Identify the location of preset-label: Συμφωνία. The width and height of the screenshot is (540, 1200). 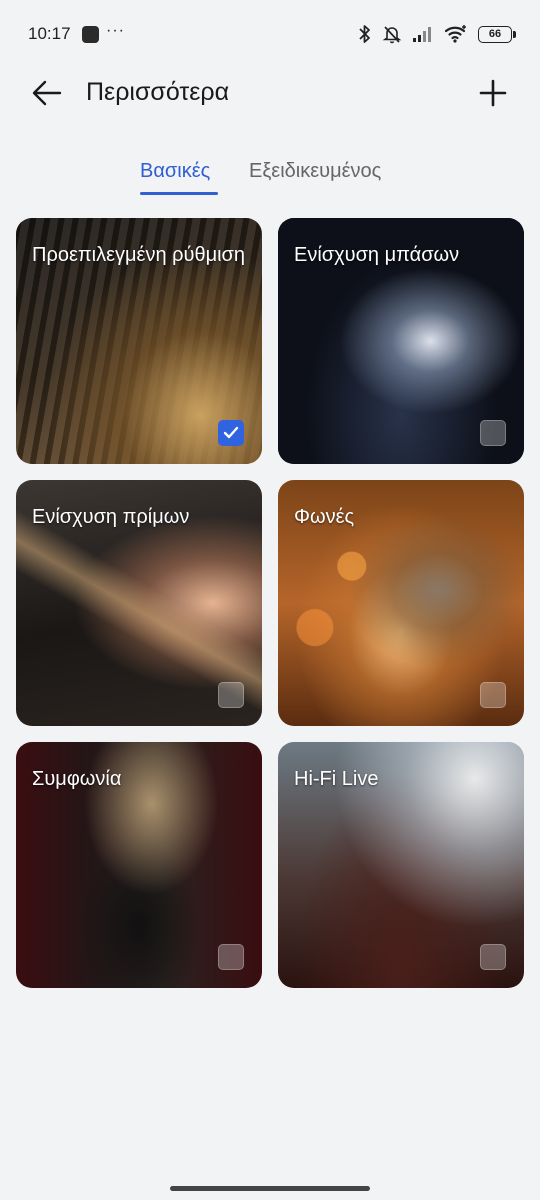
(77, 779).